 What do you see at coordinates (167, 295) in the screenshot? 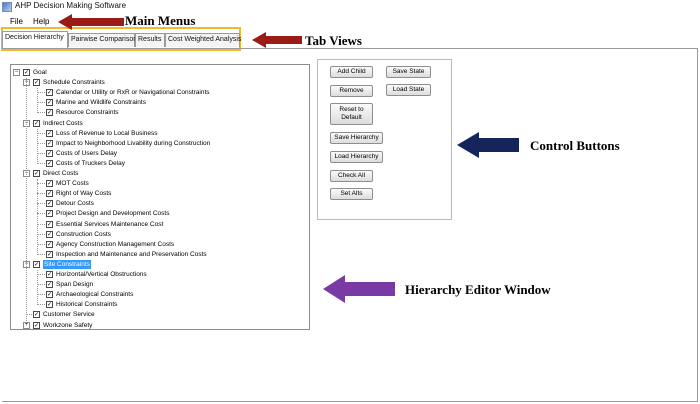
I see `tree-node-leaf: ✓ Archaeological Constraints` at bounding box center [167, 295].